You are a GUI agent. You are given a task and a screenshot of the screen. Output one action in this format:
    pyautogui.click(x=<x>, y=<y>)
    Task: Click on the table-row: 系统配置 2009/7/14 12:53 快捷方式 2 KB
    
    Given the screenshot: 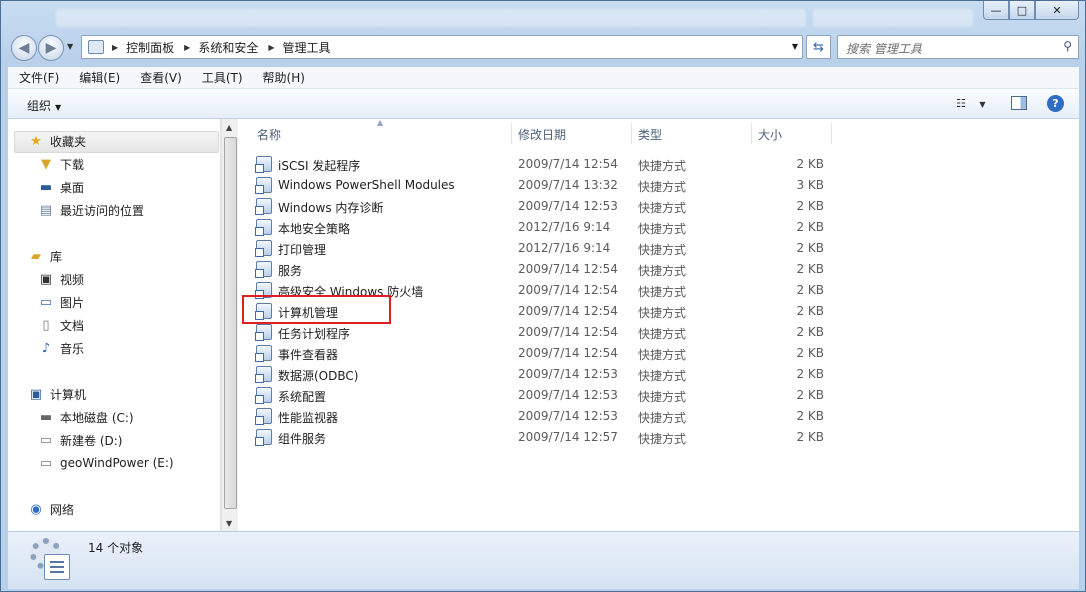 What is the action you would take?
    pyautogui.click(x=555, y=395)
    